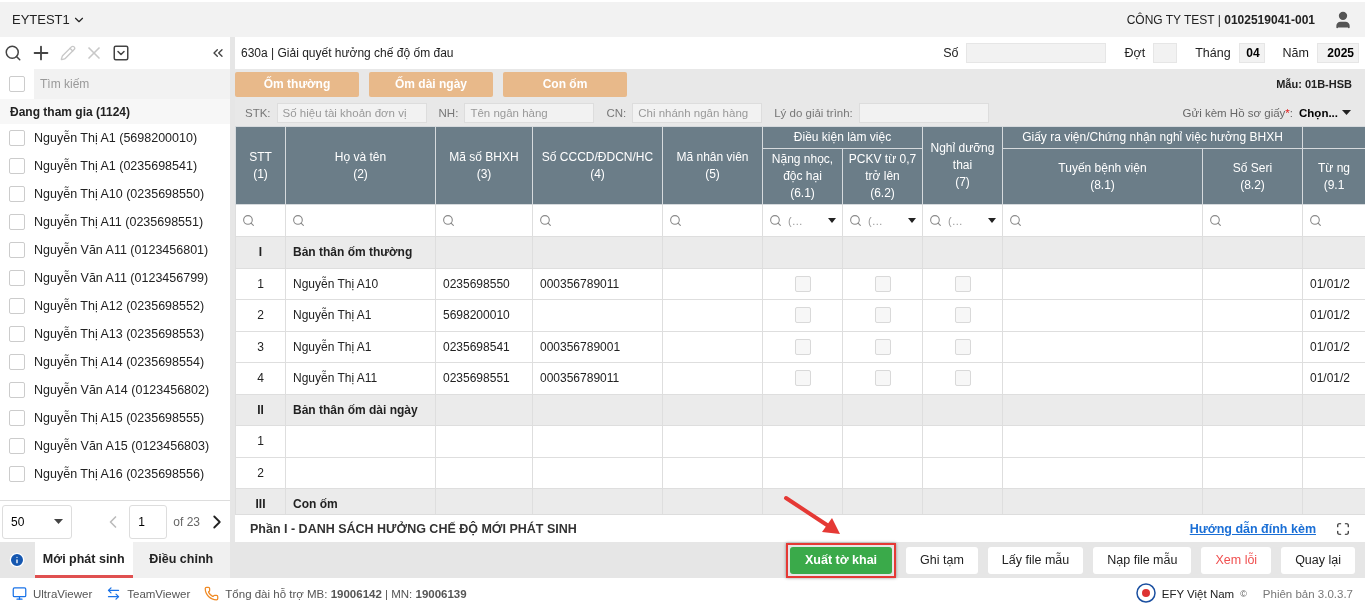  I want to click on monitor-icon, so click(19, 593).